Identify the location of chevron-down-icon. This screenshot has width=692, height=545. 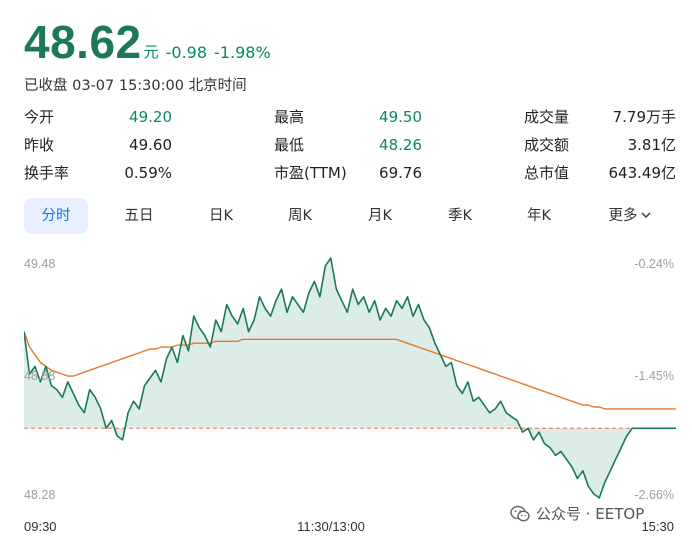
(645, 215).